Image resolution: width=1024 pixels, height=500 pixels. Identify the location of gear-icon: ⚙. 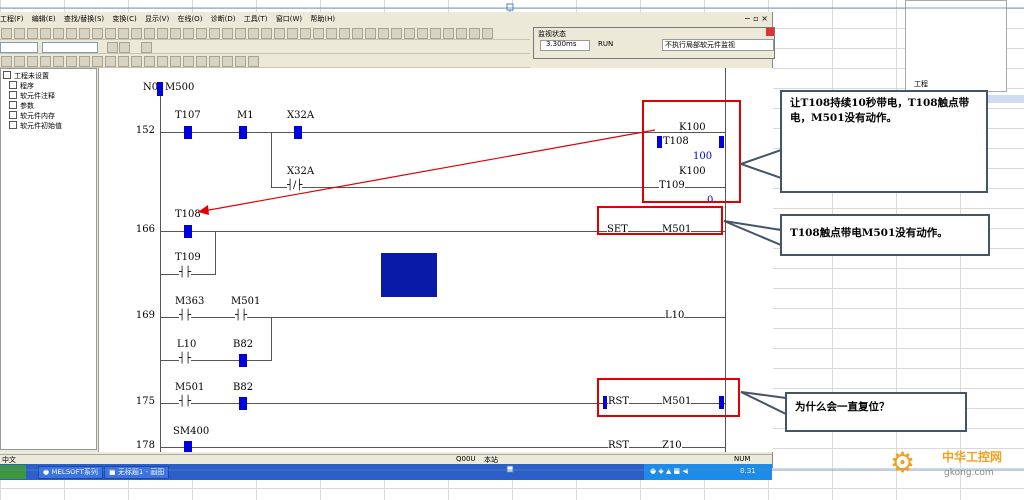
(903, 462).